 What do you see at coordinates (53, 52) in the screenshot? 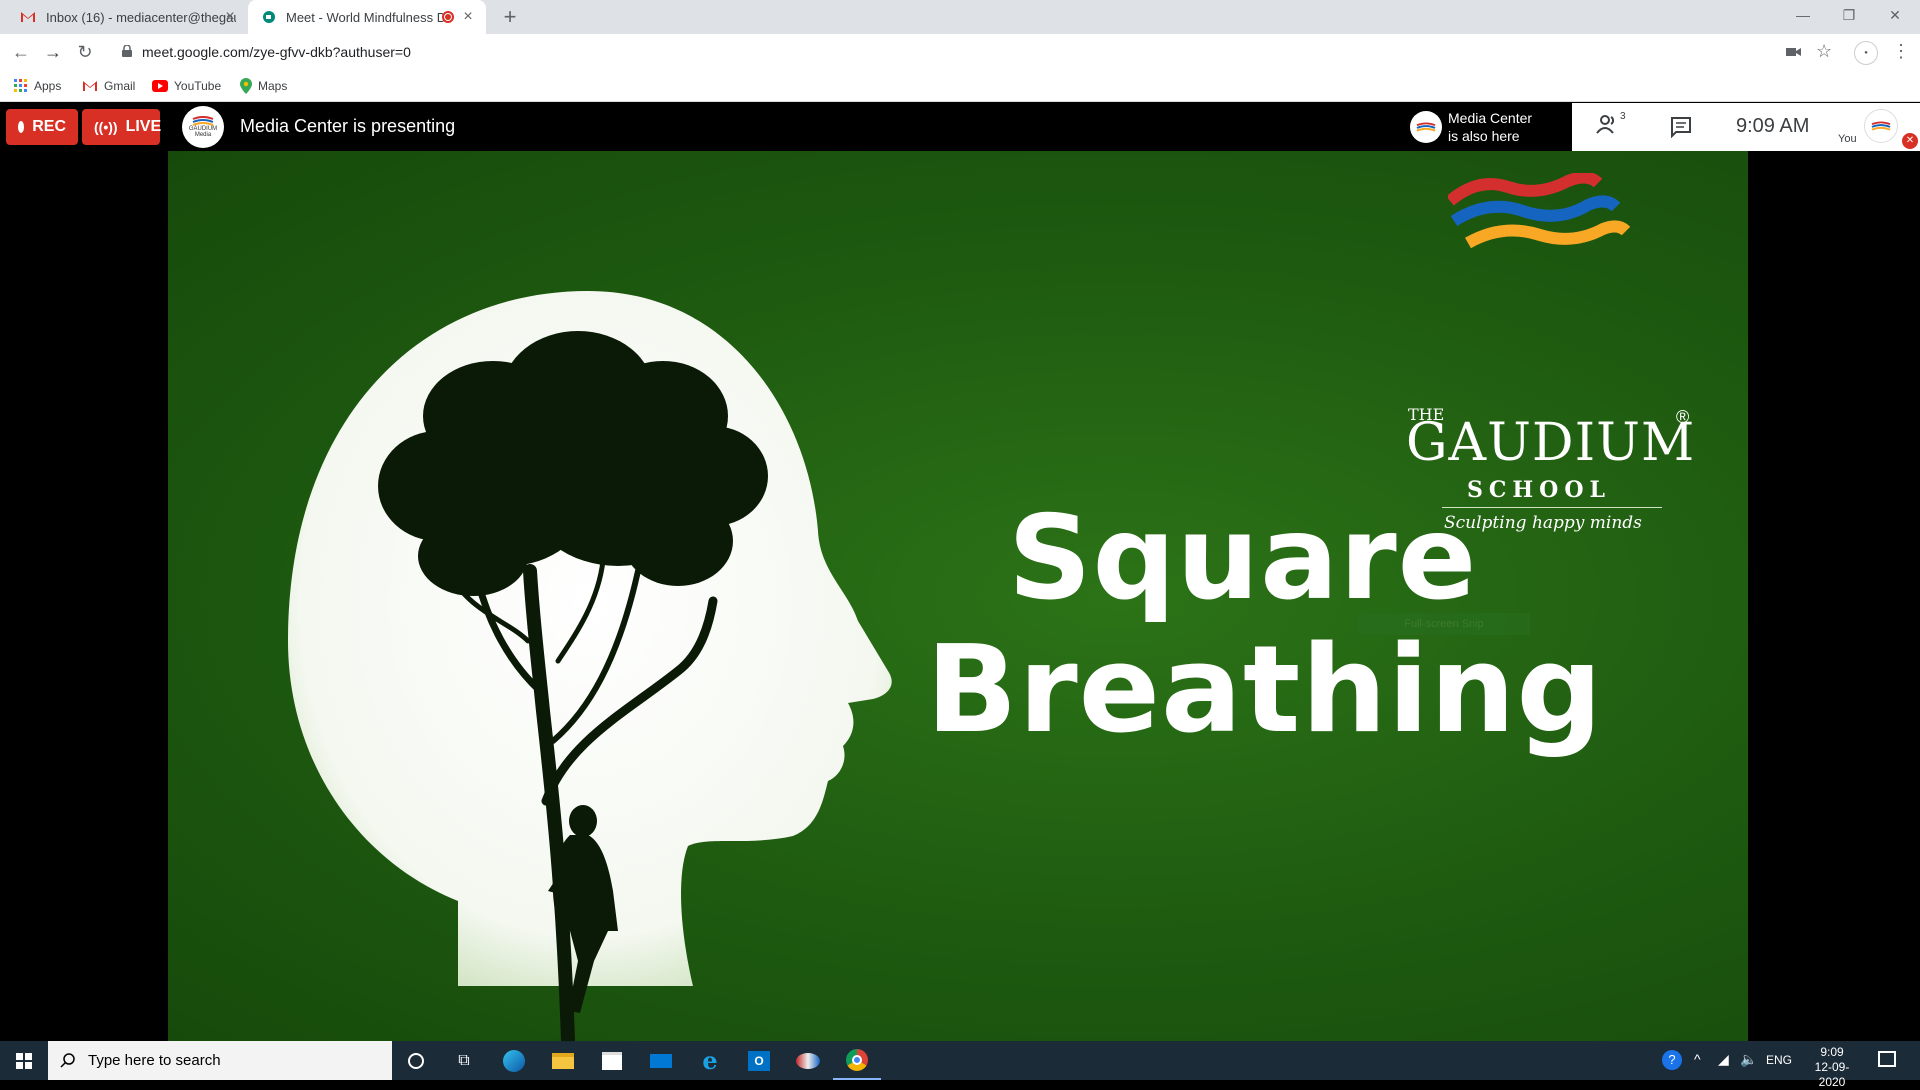
I see `forward-button: →` at bounding box center [53, 52].